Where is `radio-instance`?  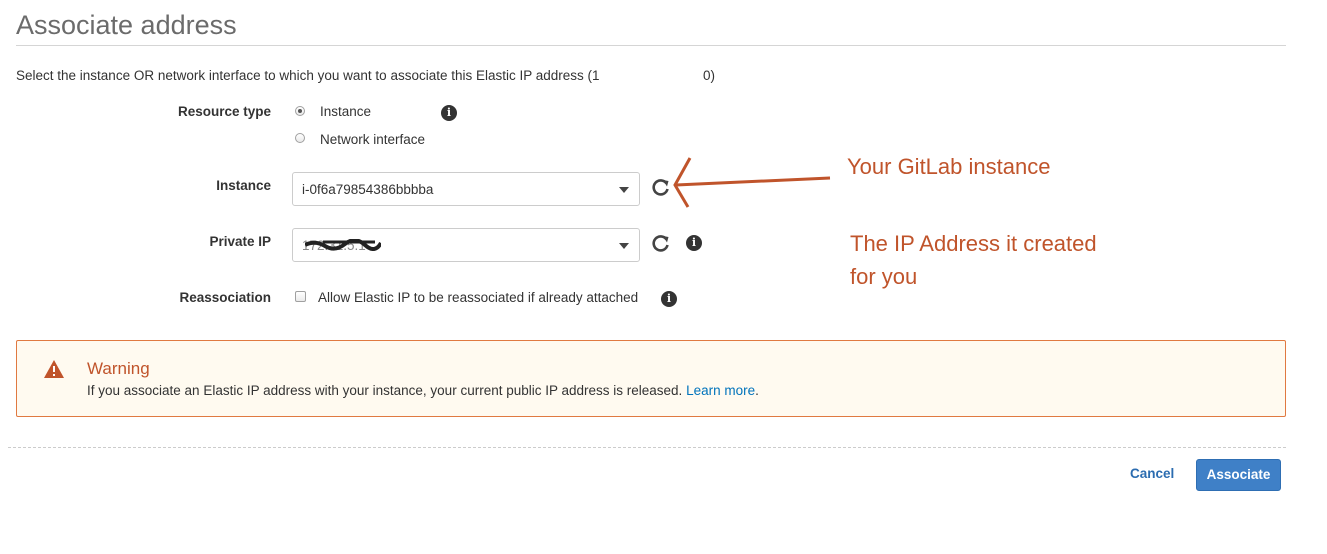 radio-instance is located at coordinates (300, 111).